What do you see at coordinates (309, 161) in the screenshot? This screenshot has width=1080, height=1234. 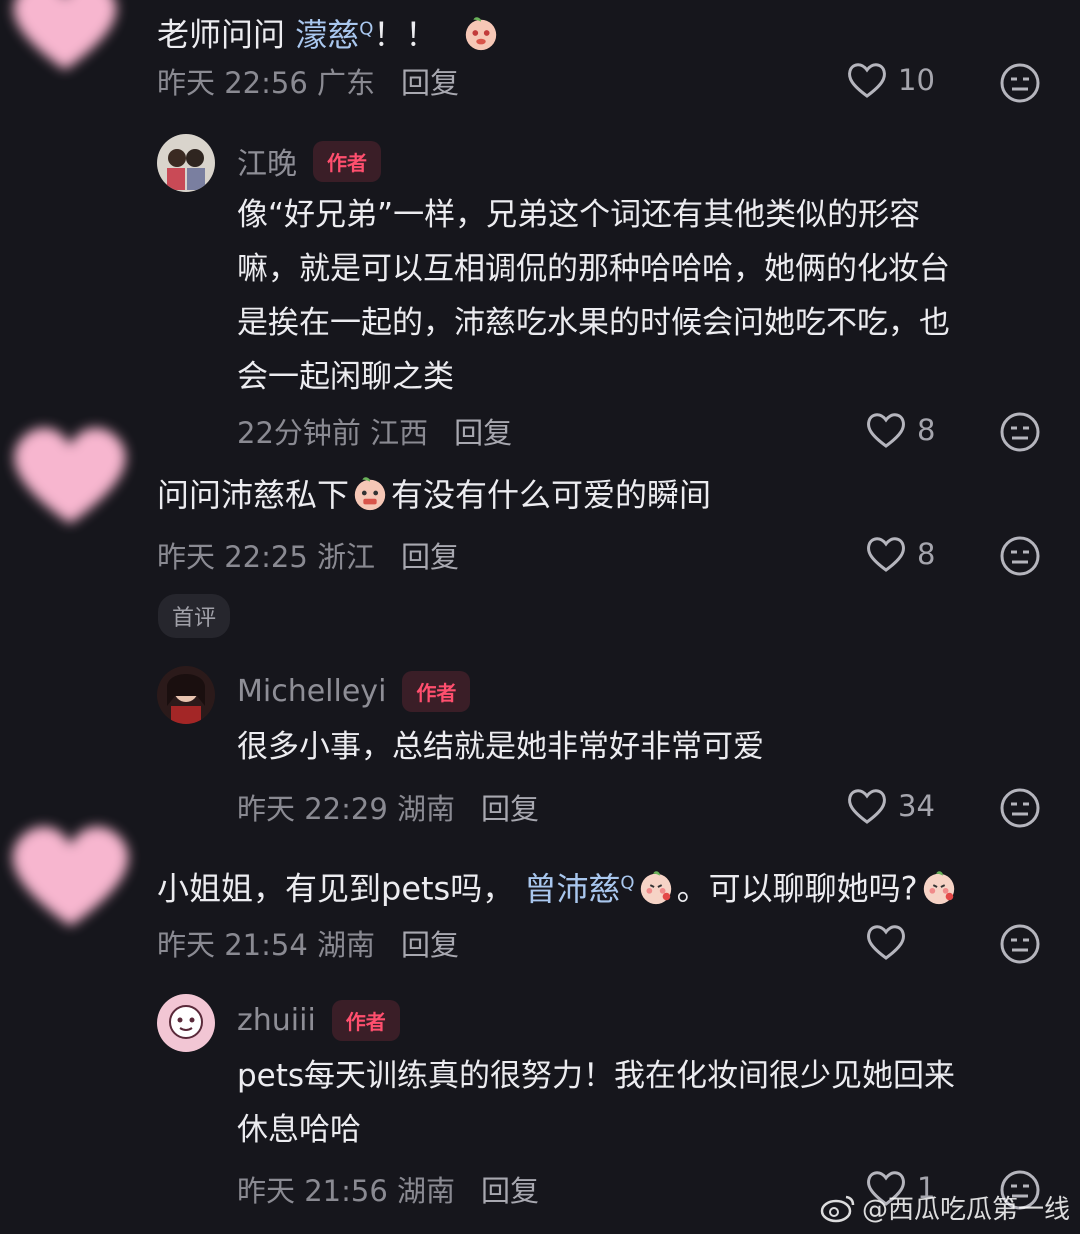 I see `author-name: 江晚 作者` at bounding box center [309, 161].